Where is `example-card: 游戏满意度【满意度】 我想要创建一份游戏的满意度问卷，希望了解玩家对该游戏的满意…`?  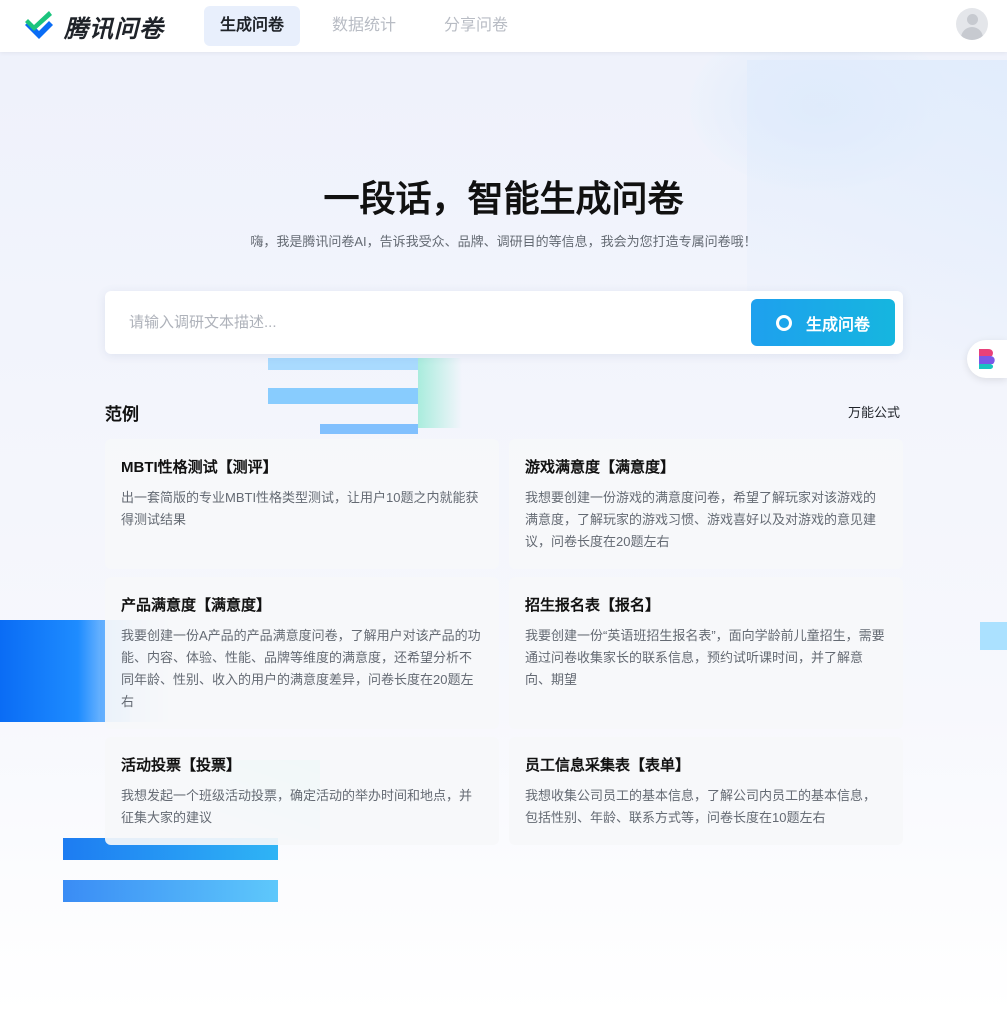 example-card: 游戏满意度【满意度】 我想要创建一份游戏的满意度问卷，希望了解玩家对该游戏的满意… is located at coordinates (706, 504).